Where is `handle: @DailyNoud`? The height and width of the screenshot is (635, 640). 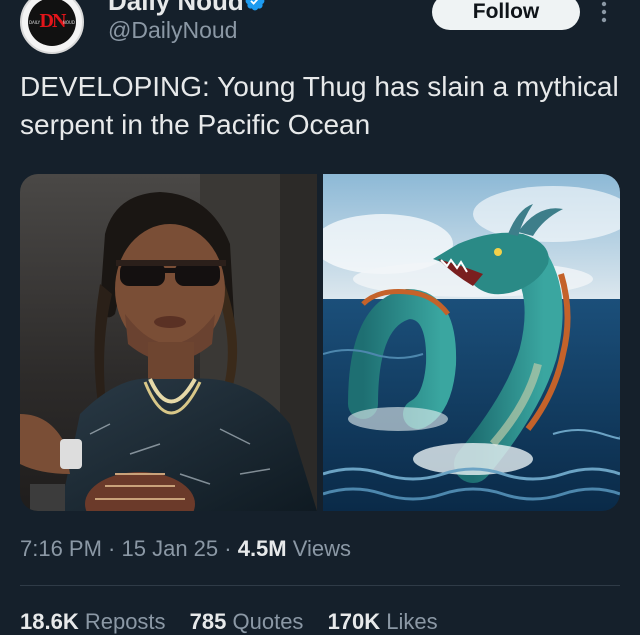 handle: @DailyNoud is located at coordinates (172, 30).